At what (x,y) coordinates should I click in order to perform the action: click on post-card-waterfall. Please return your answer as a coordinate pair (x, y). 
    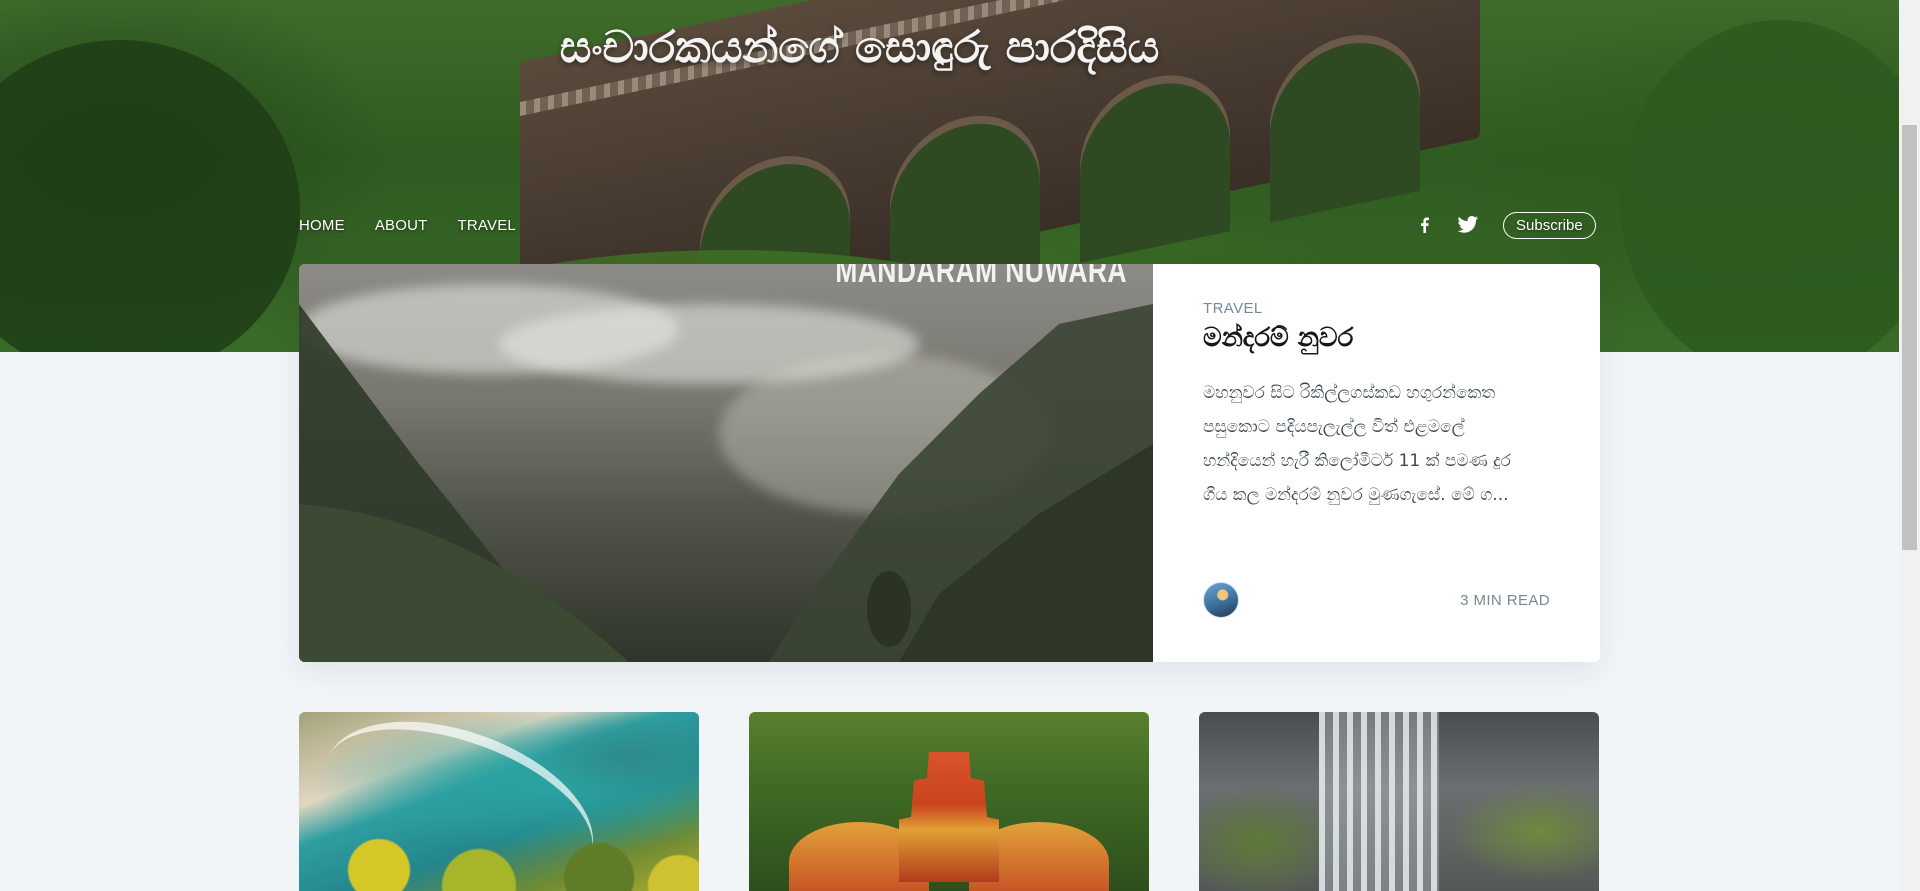
    Looking at the image, I should click on (1399, 801).